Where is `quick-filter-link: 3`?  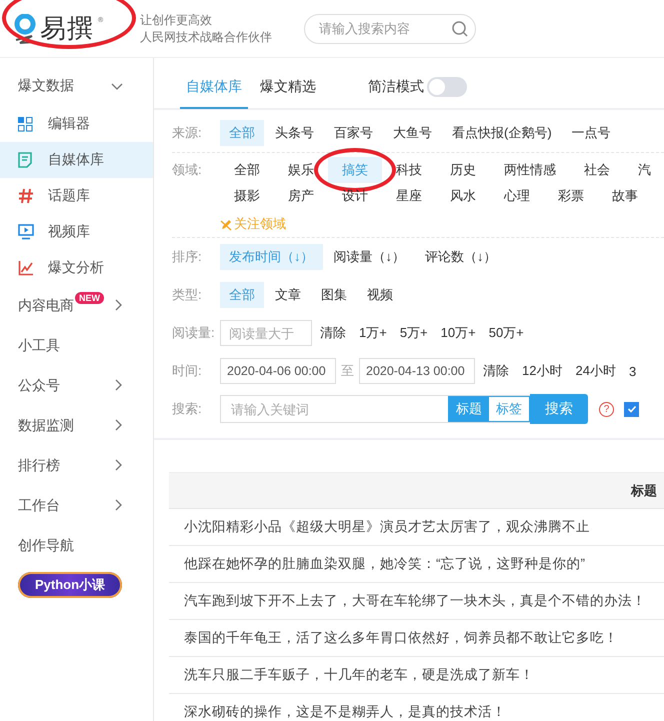 quick-filter-link: 3 is located at coordinates (632, 371).